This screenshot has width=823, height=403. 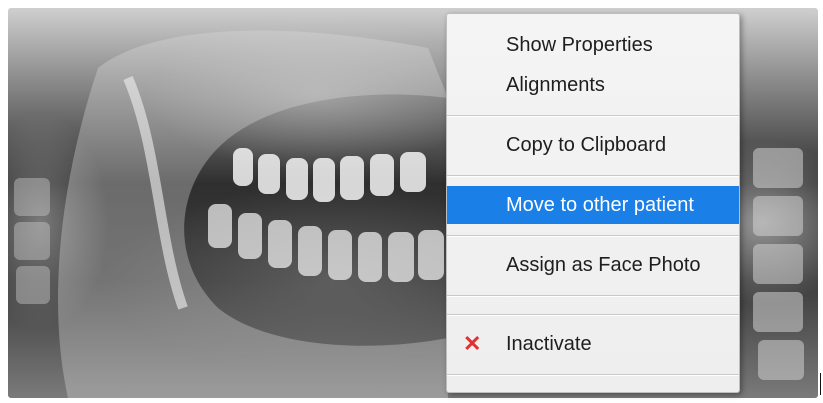 I want to click on menu-item-label: Assign as Face Photo, so click(x=603, y=265).